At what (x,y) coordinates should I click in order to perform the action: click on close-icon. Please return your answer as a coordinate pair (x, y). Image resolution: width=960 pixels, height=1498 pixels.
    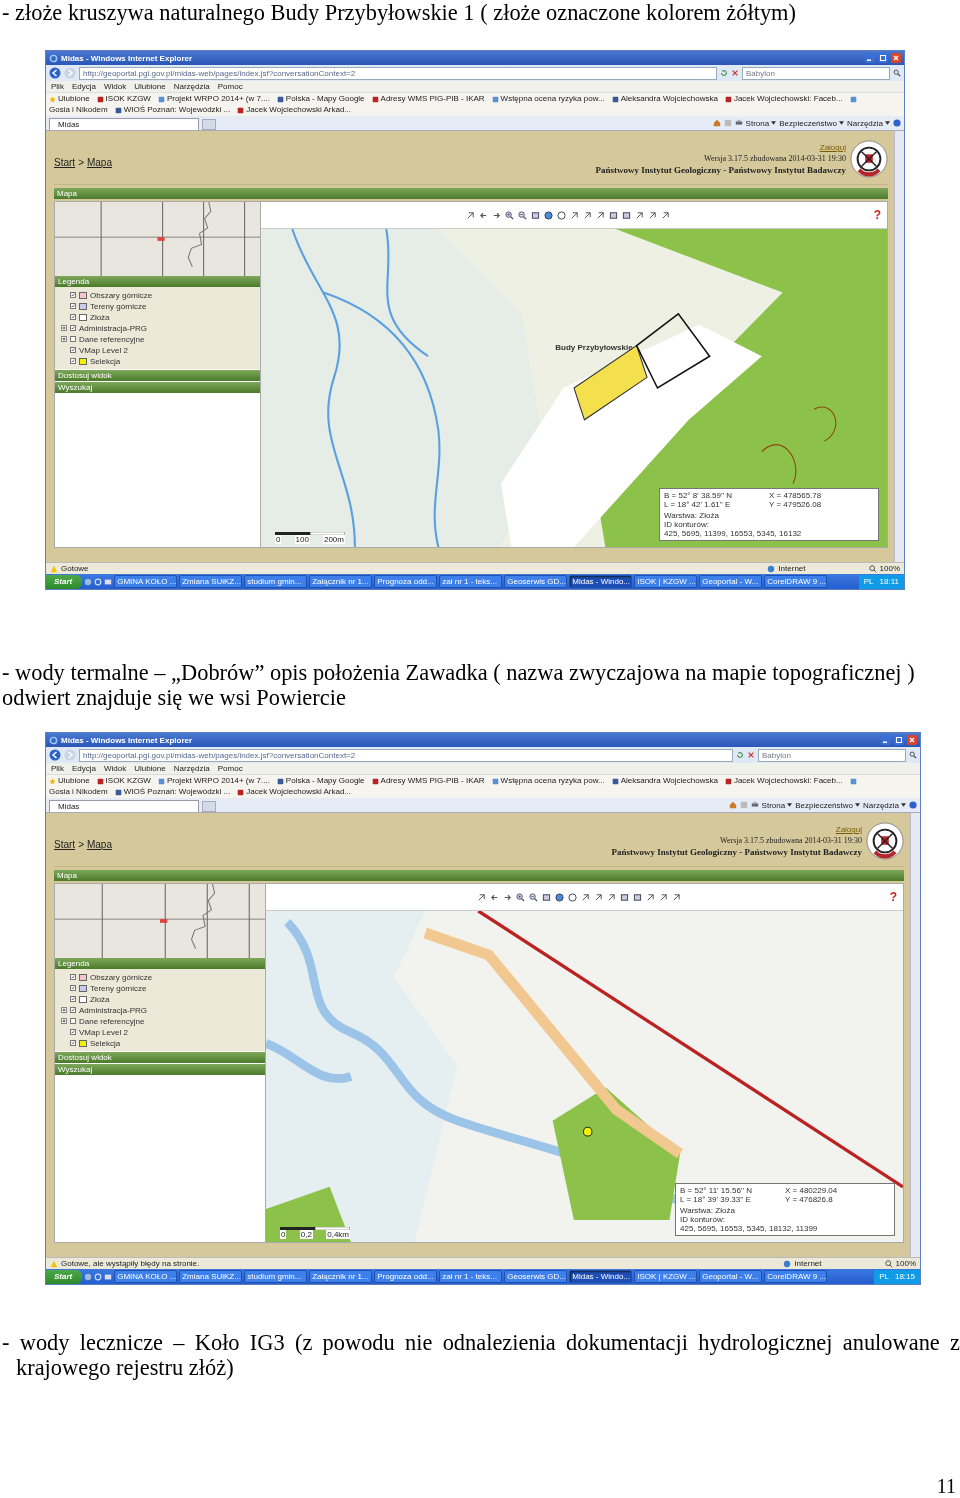
    Looking at the image, I should click on (896, 58).